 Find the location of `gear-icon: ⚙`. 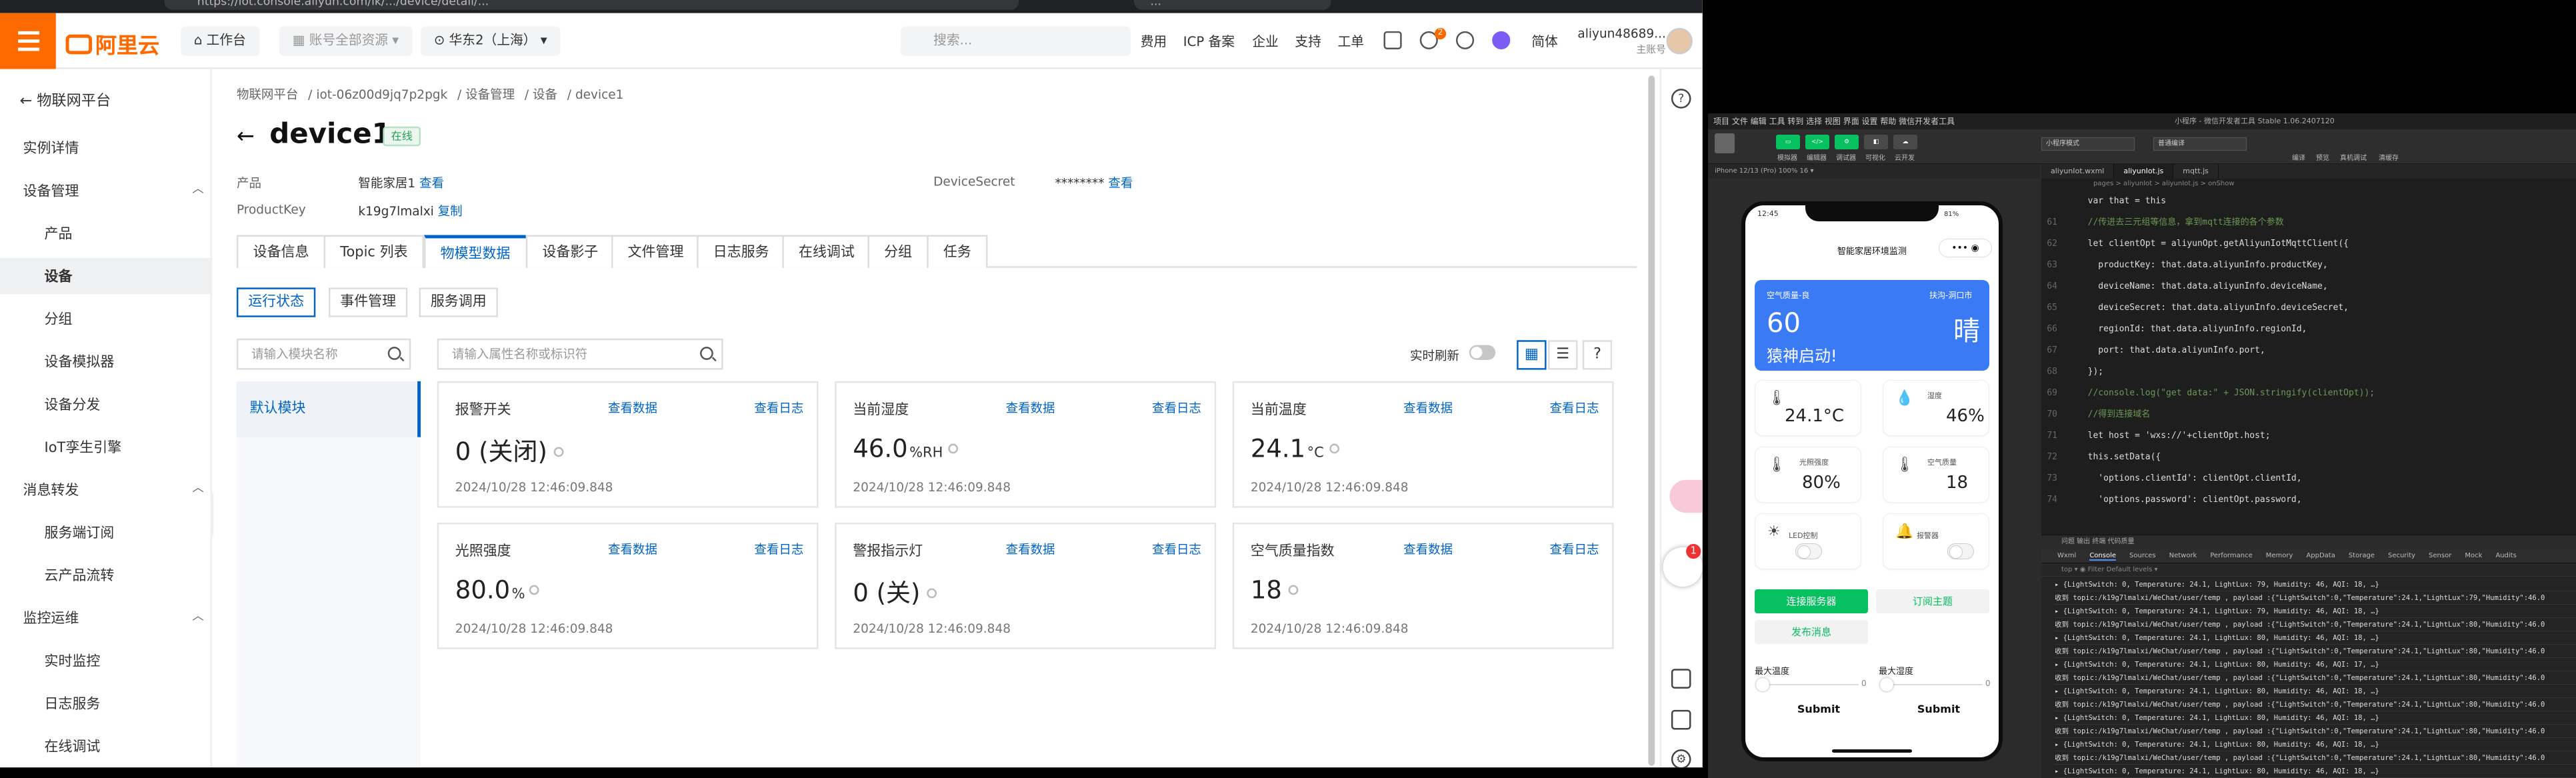

gear-icon: ⚙ is located at coordinates (1681, 758).